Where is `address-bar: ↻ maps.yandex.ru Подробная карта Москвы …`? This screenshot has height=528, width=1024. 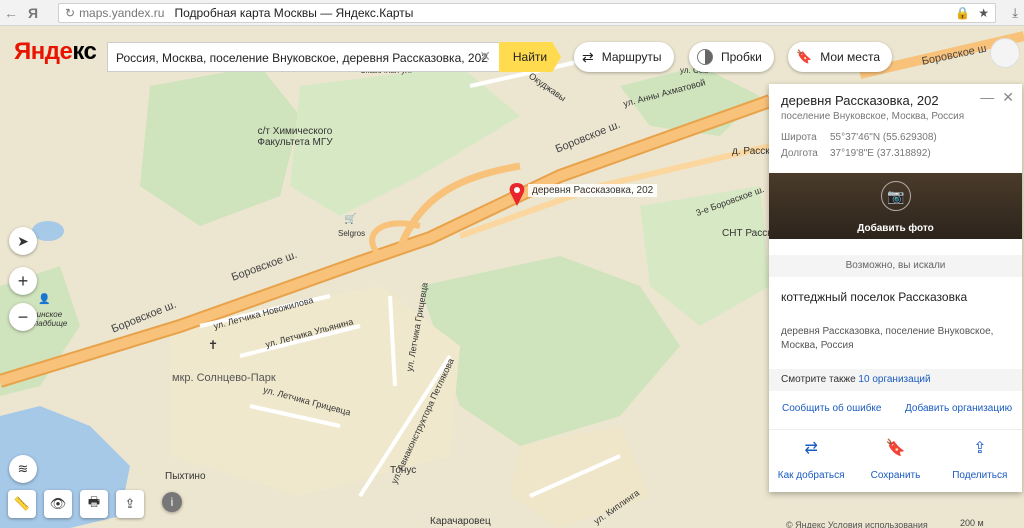 address-bar: ↻ maps.yandex.ru Подробная карта Москвы … is located at coordinates (527, 13).